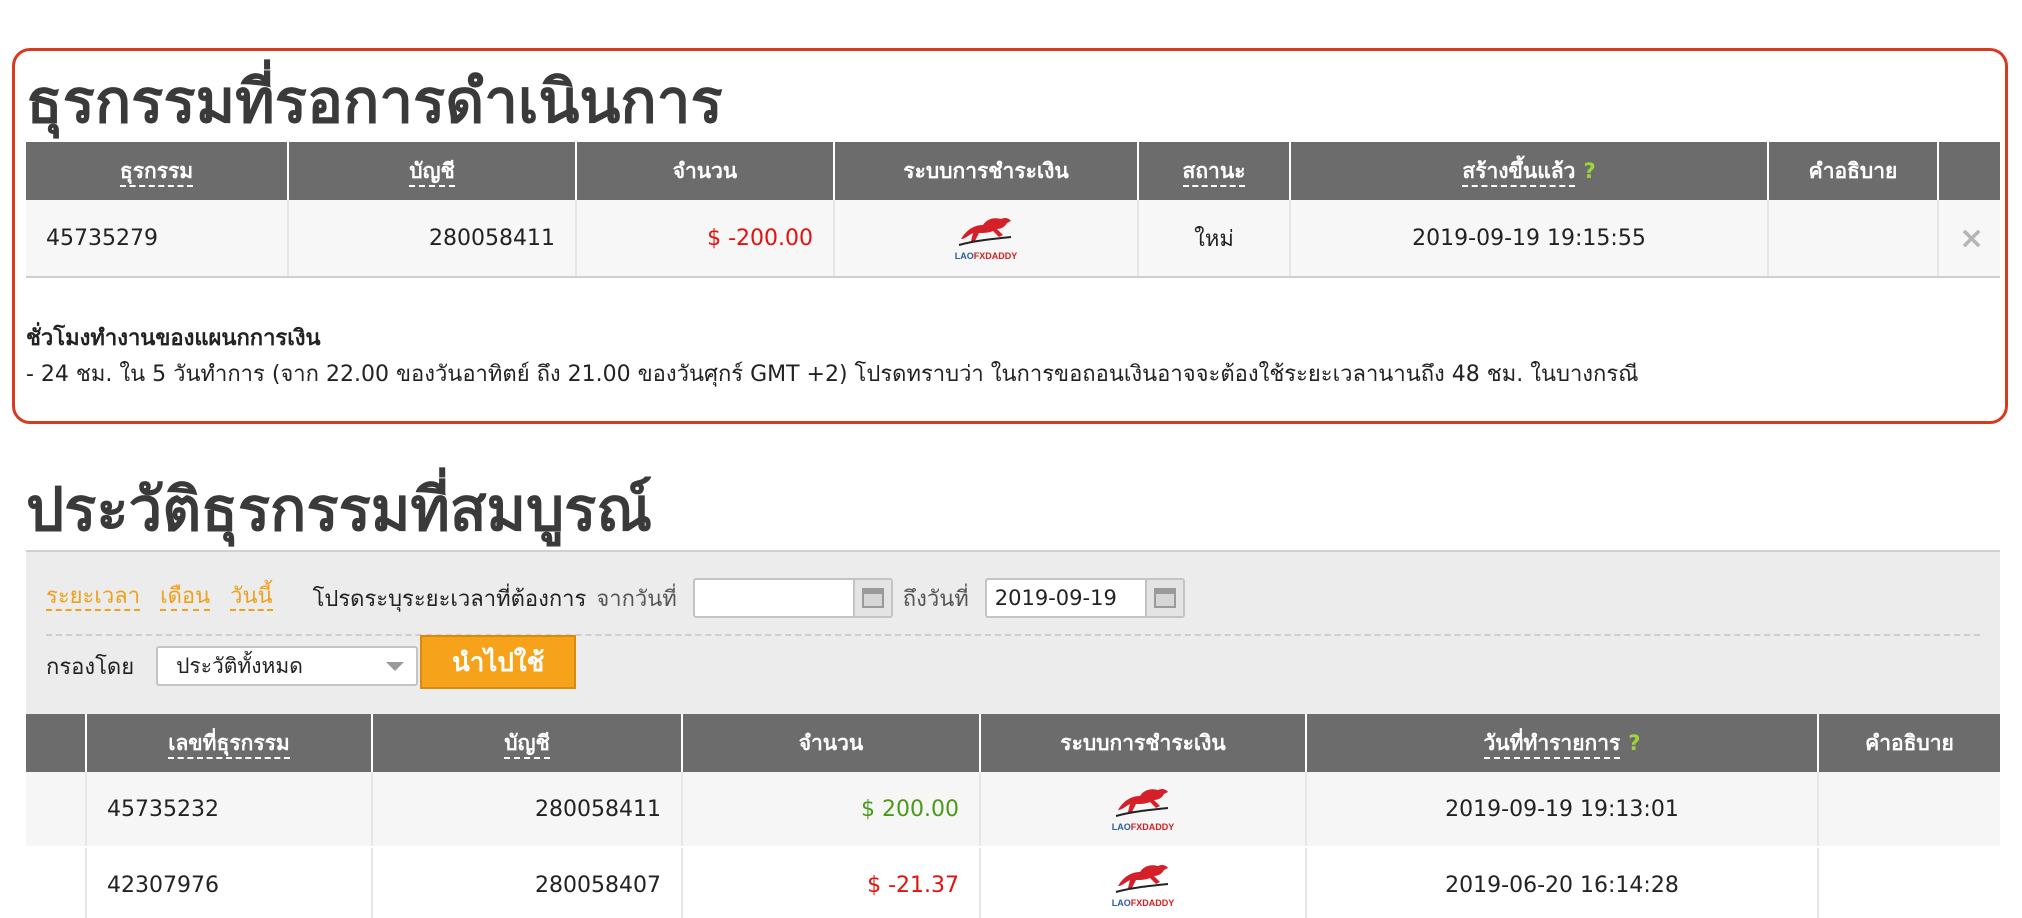 The height and width of the screenshot is (918, 2022). I want to click on transaction-id: 45735279, so click(157, 239).